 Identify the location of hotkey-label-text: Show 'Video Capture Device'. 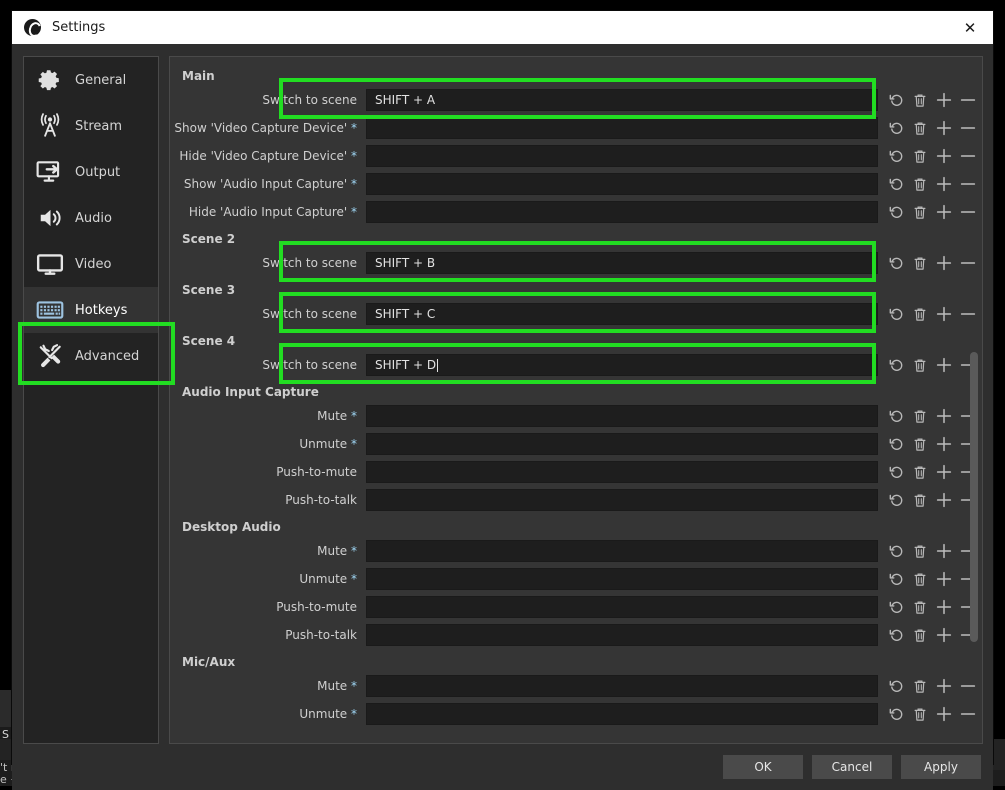
(260, 128).